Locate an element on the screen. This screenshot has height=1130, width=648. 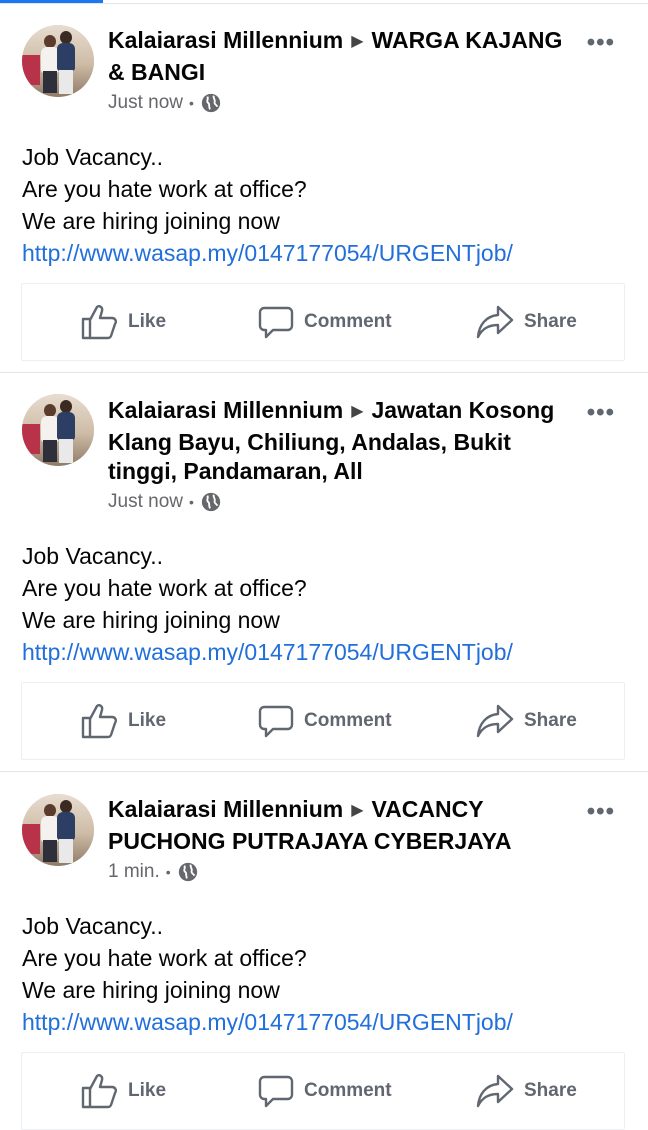
post-meta: 1 min. • is located at coordinates (153, 872).